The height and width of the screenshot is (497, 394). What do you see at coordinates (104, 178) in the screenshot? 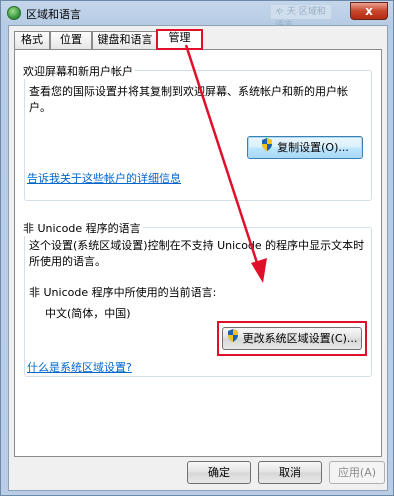
I see `welcome-accounts-link: 告诉我关于这些帐户的详细信息` at bounding box center [104, 178].